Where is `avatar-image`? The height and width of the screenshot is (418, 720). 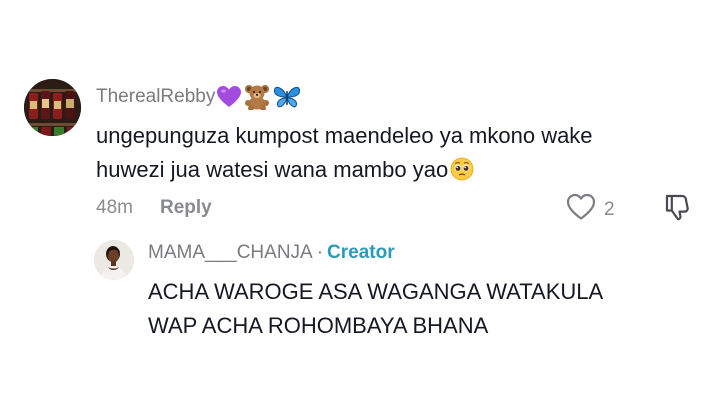
avatar-image is located at coordinates (52, 107).